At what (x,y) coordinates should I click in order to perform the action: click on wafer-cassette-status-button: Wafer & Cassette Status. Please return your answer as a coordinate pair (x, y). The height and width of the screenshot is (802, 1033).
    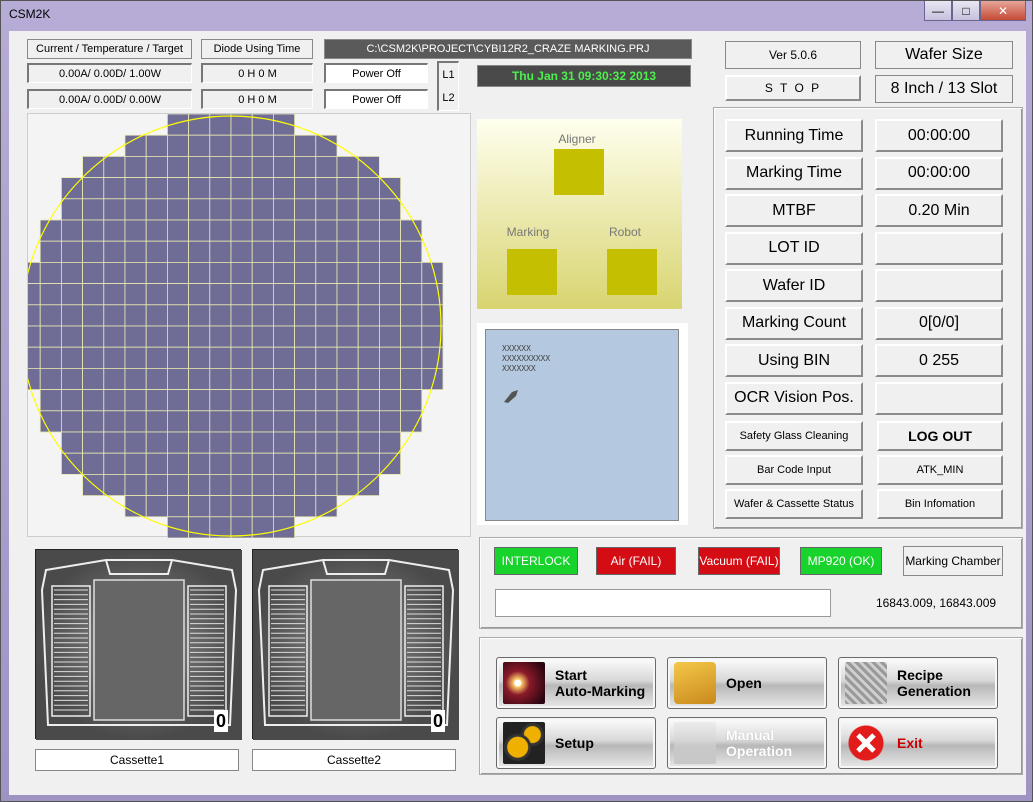
    Looking at the image, I should click on (794, 504).